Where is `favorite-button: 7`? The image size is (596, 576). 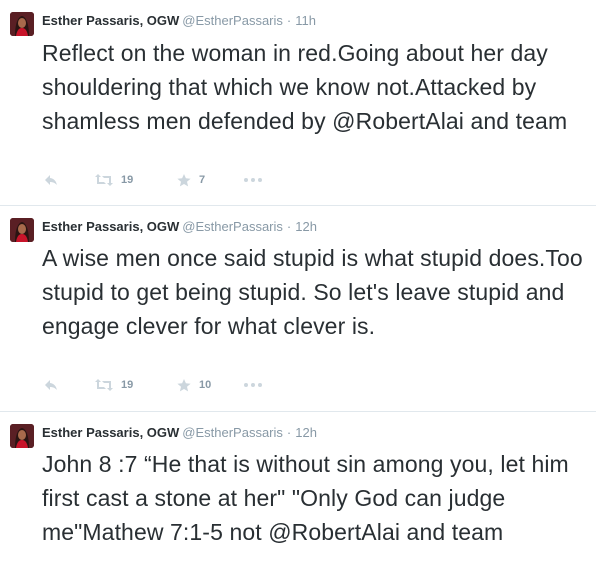 favorite-button: 7 is located at coordinates (191, 180).